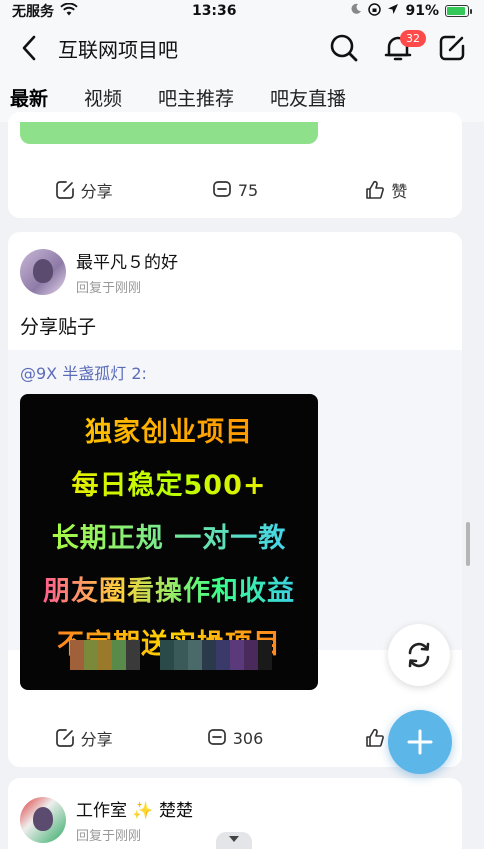 Image resolution: width=484 pixels, height=849 pixels. I want to click on comment-count: 306, so click(248, 738).